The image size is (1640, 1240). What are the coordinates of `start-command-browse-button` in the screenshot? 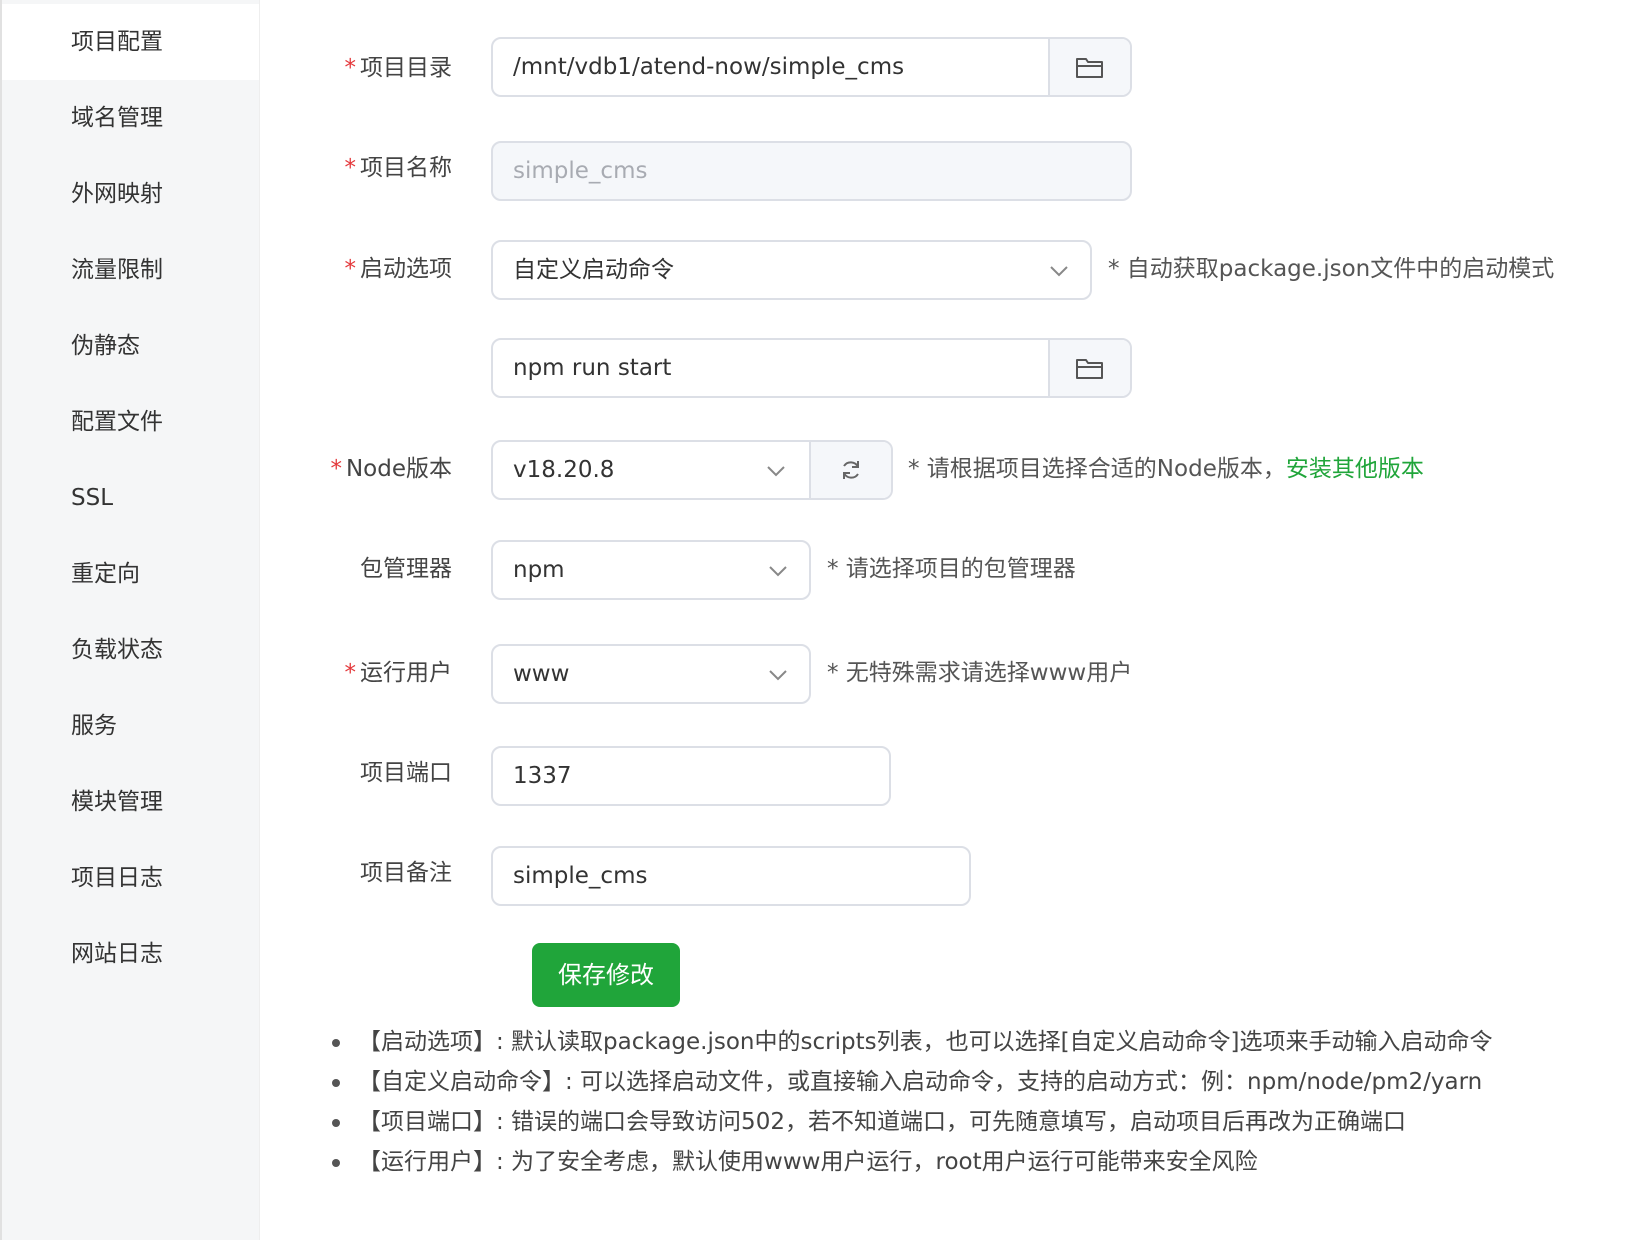 It's located at (1089, 368).